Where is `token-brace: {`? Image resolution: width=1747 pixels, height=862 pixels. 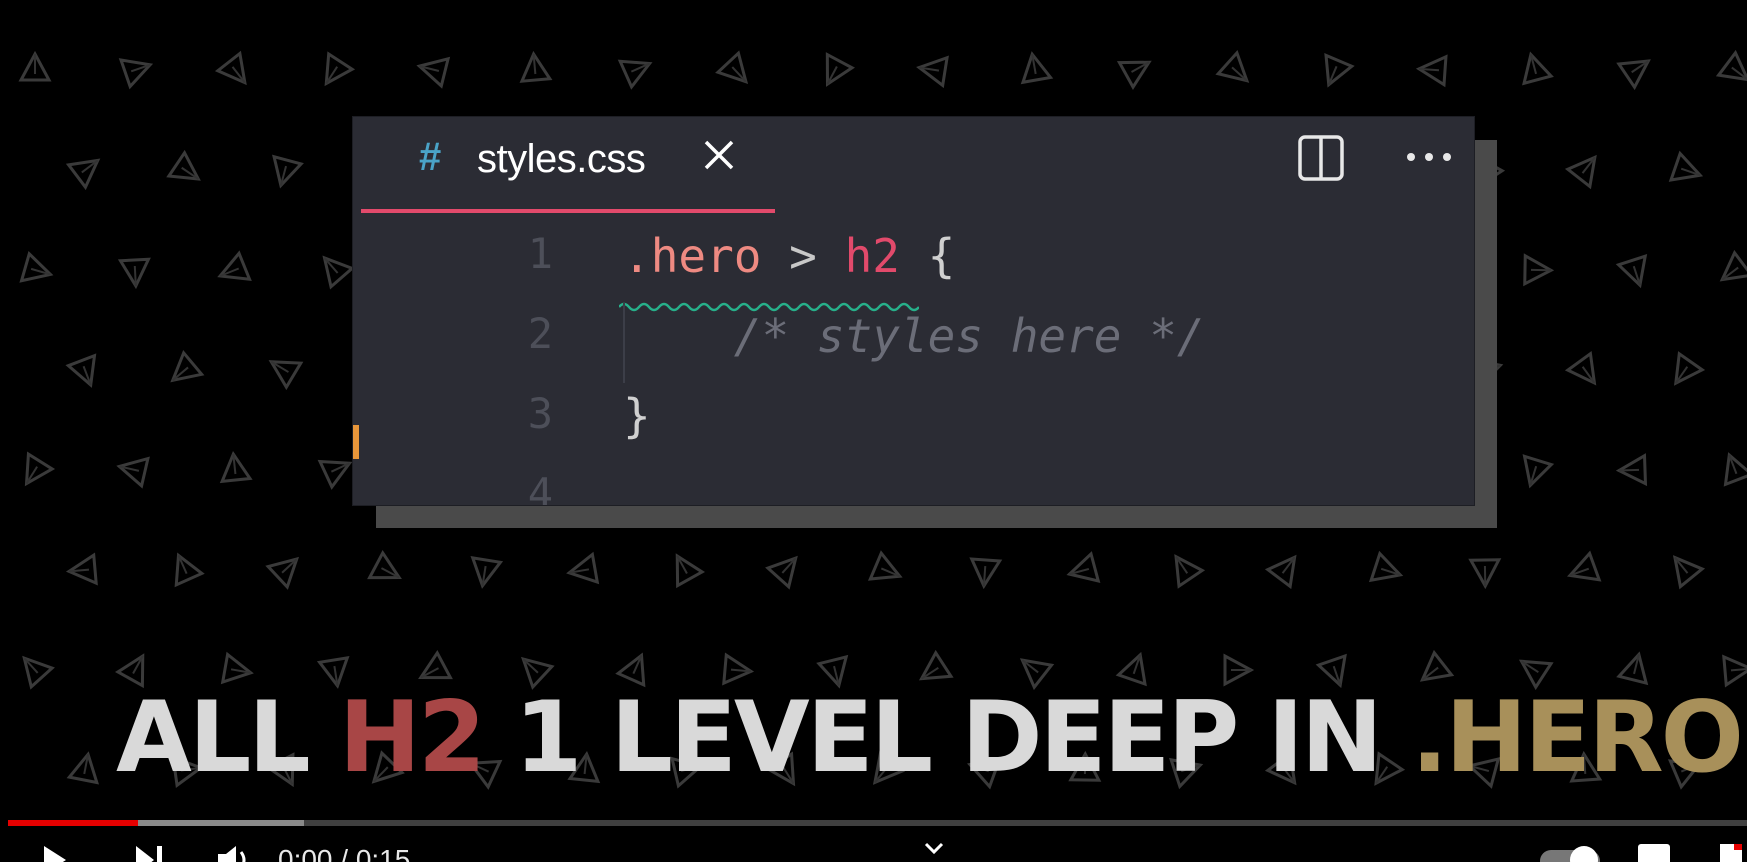
token-brace: { is located at coordinates (927, 256).